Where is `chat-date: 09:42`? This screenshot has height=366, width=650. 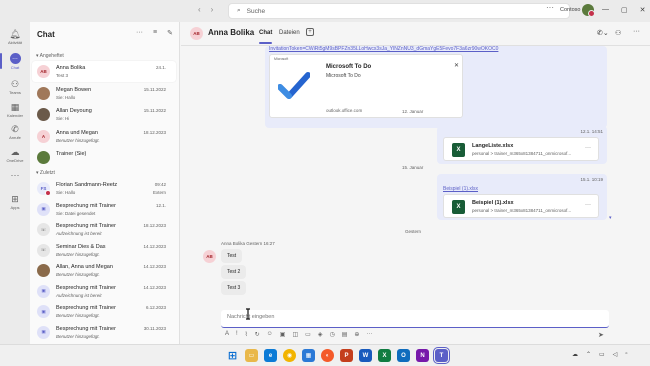 chat-date: 09:42 is located at coordinates (160, 184).